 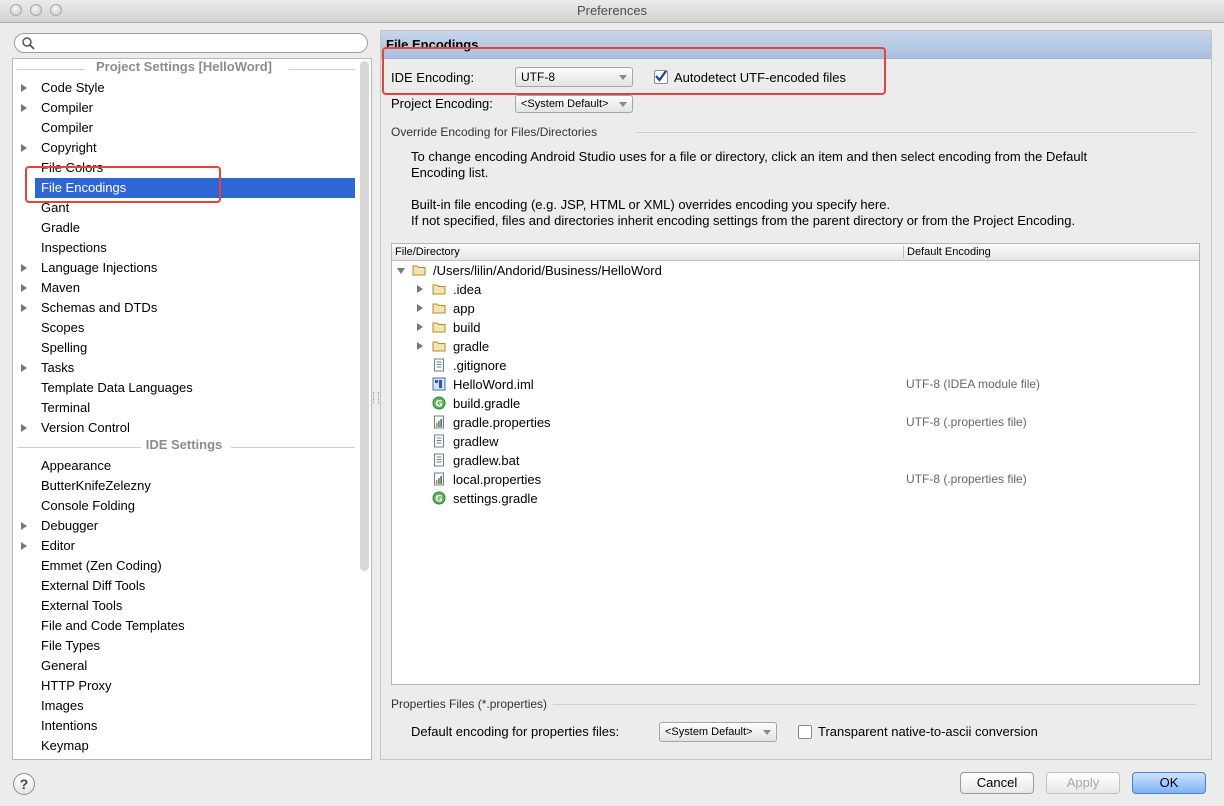 I want to click on sidebar-item: External Tools, so click(x=184, y=606).